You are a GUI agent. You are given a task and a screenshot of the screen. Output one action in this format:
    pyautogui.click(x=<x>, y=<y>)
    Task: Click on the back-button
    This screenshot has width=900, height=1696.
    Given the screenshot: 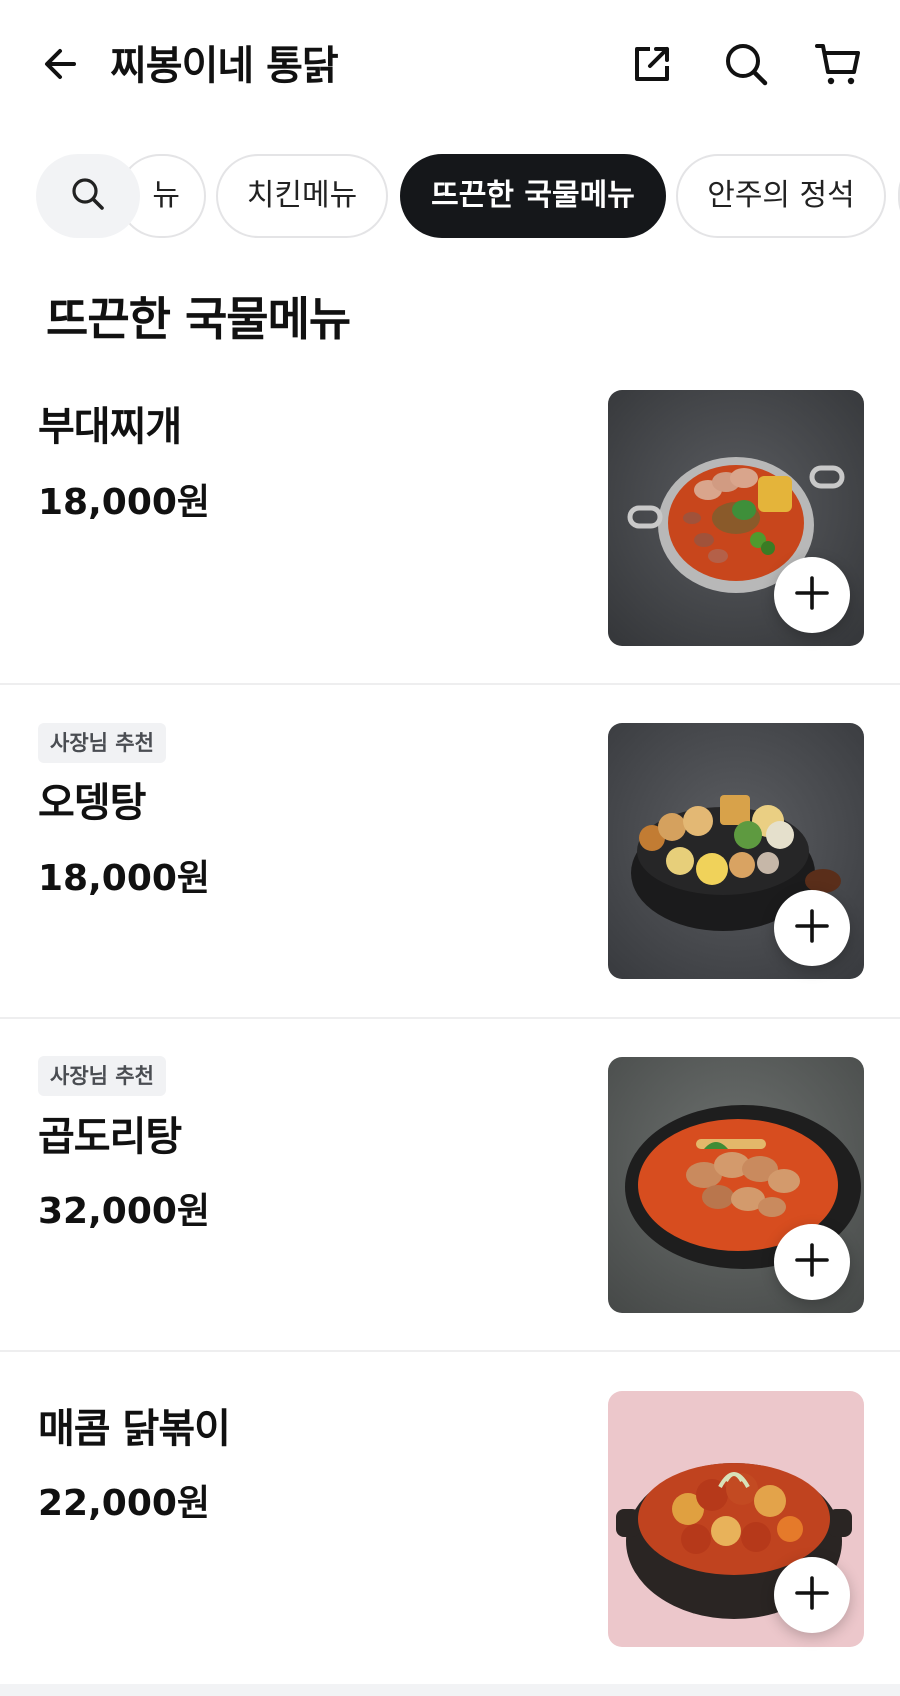 What is the action you would take?
    pyautogui.click(x=60, y=66)
    